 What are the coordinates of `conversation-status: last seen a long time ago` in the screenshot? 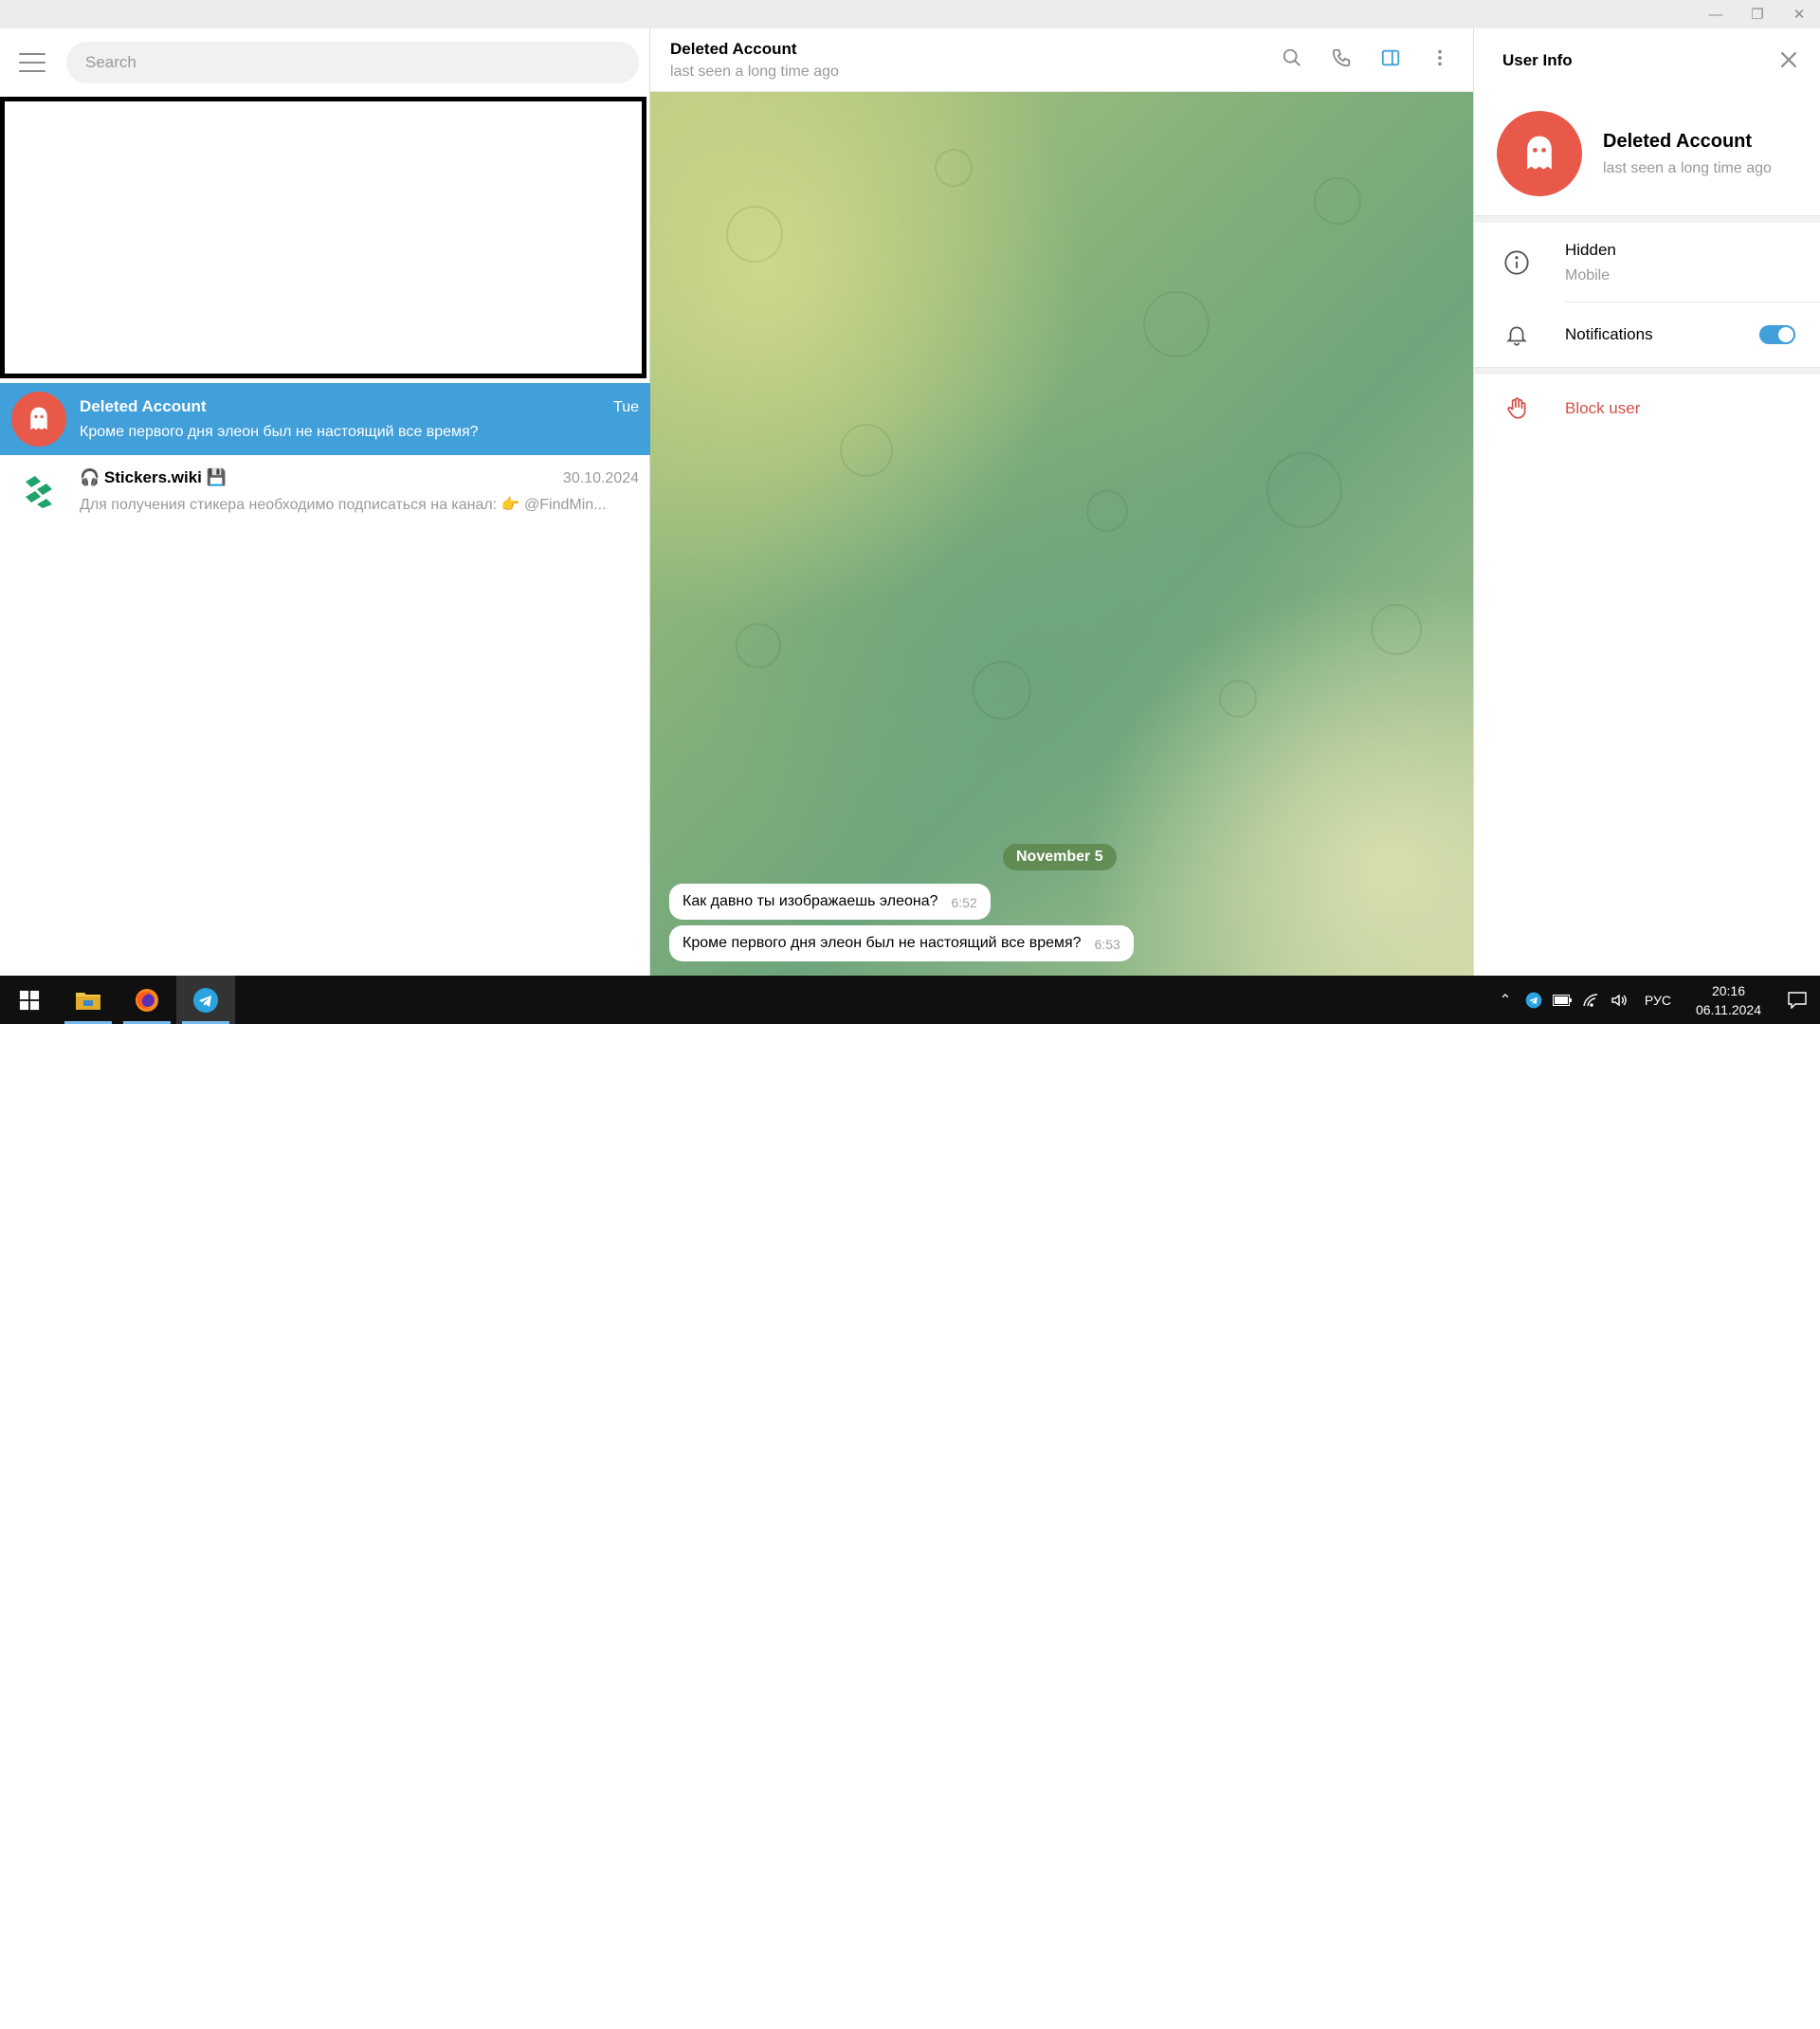 It's located at (754, 71).